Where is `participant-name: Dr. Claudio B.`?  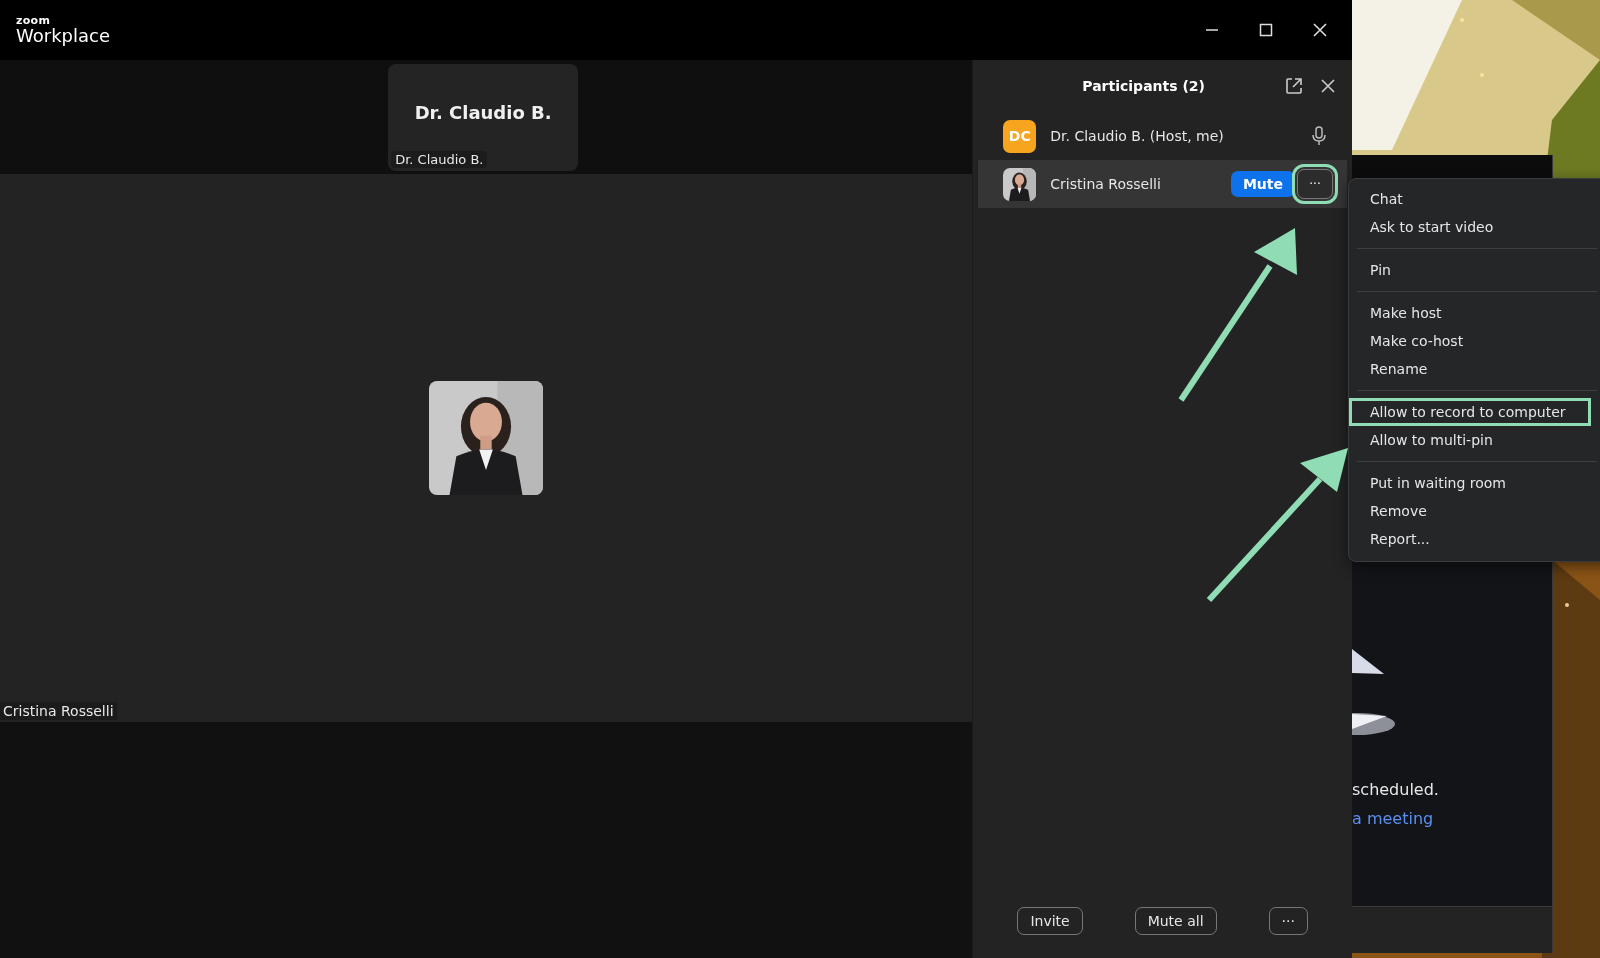
participant-name: Dr. Claudio B. is located at coordinates (483, 112).